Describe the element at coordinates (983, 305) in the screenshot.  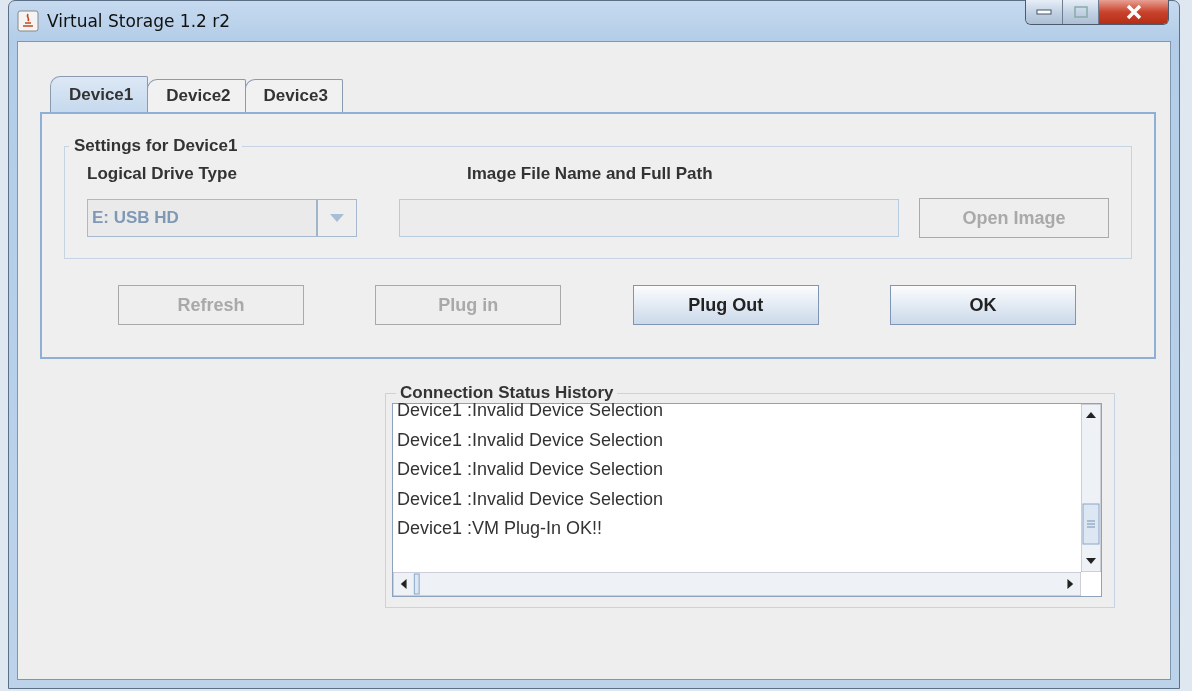
I see `action-button: OK` at that location.